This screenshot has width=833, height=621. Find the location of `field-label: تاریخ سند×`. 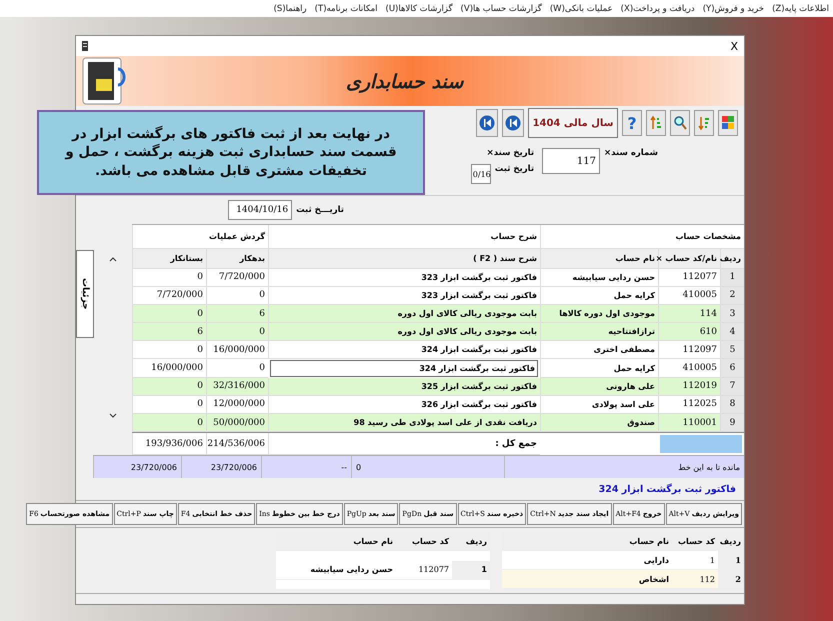

field-label: تاریخ سند× is located at coordinates (510, 153).